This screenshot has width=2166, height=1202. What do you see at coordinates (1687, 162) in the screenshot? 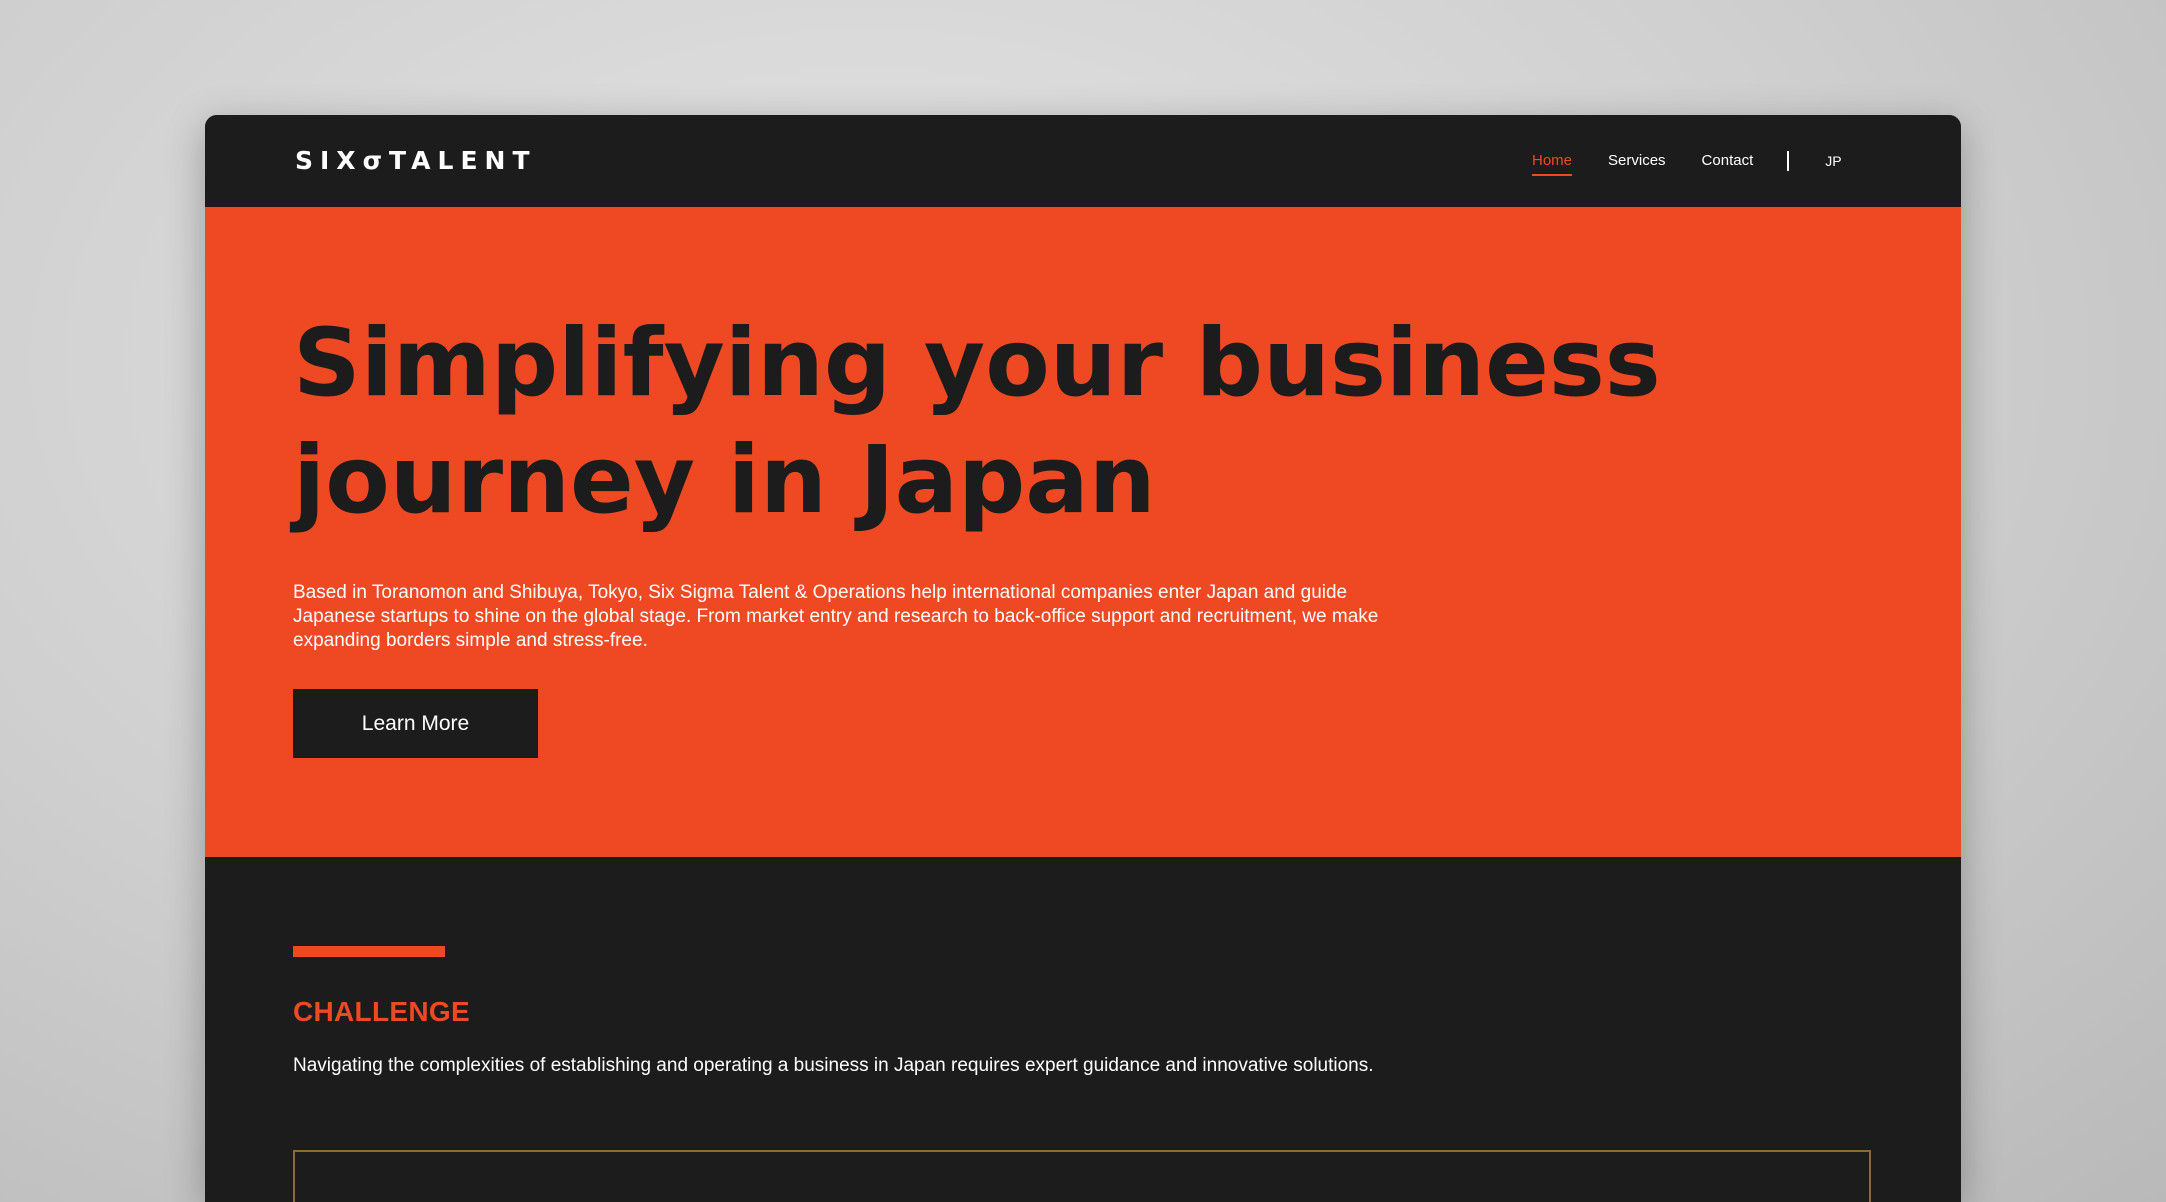
I see `main-nav: Home Services Contact JP` at bounding box center [1687, 162].